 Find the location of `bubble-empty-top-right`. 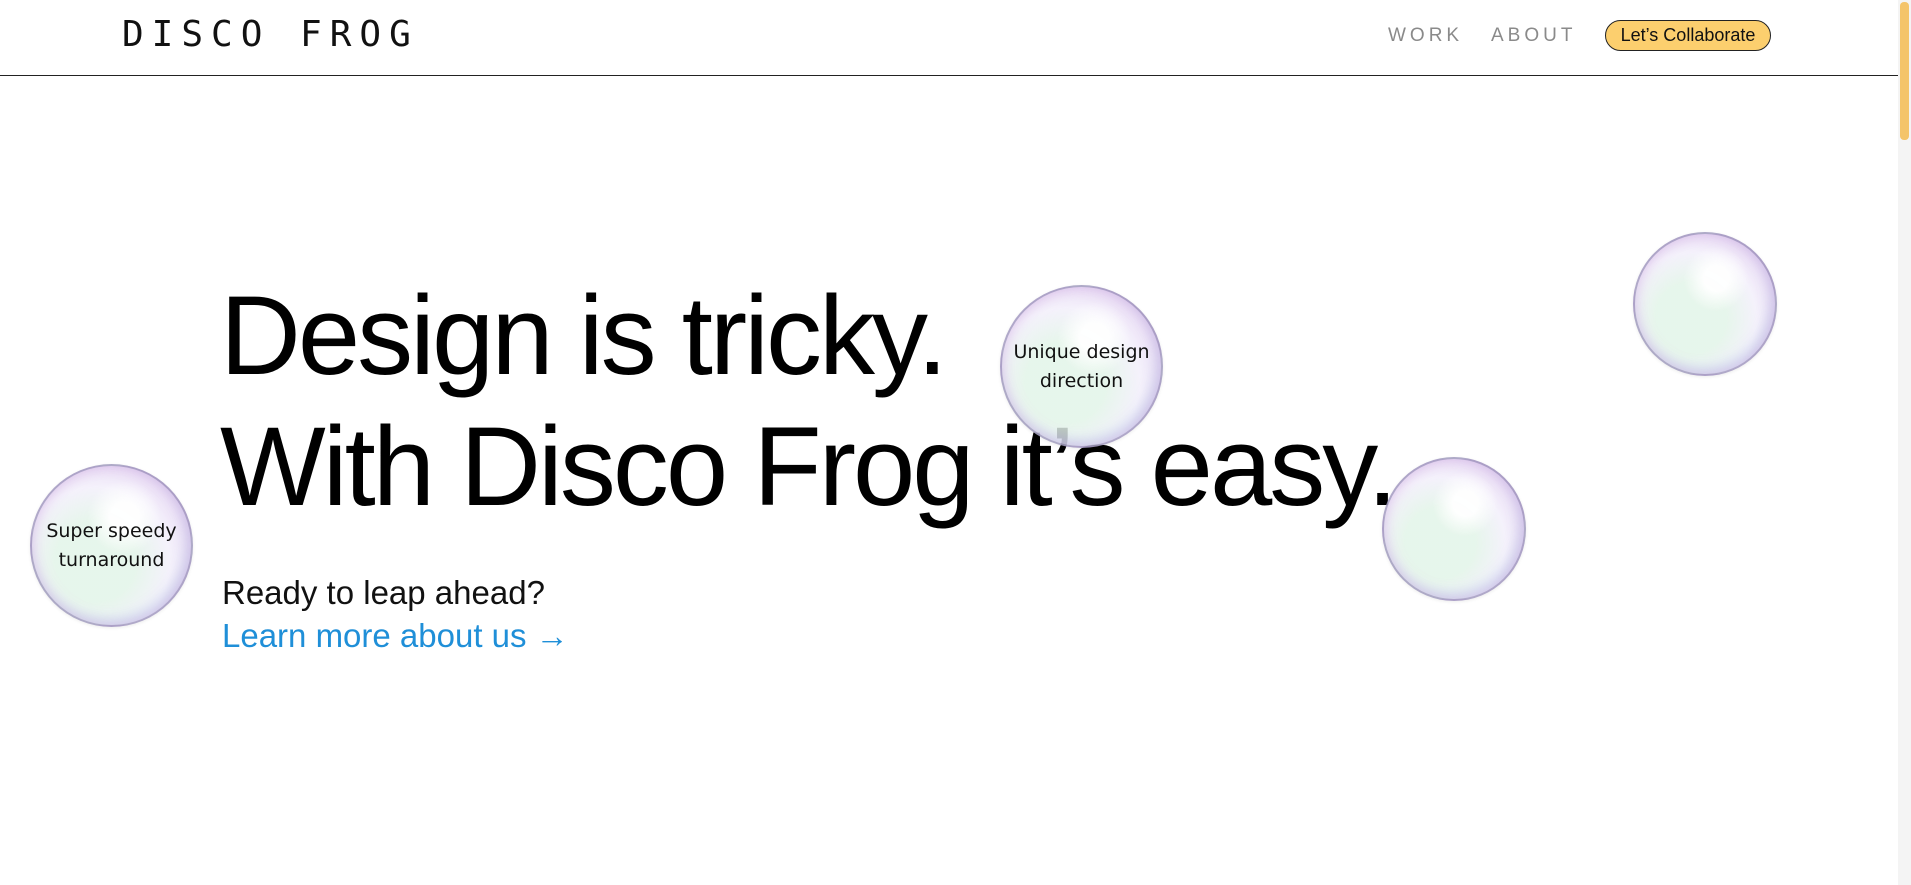

bubble-empty-top-right is located at coordinates (1705, 304).